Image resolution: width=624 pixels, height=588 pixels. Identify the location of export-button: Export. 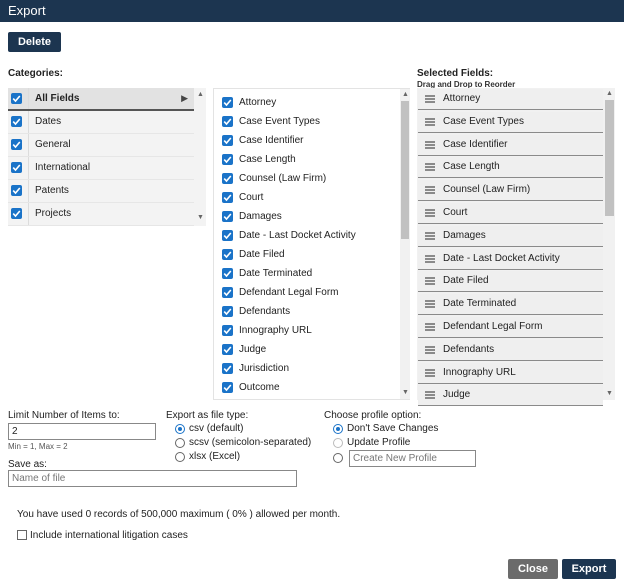
(589, 569).